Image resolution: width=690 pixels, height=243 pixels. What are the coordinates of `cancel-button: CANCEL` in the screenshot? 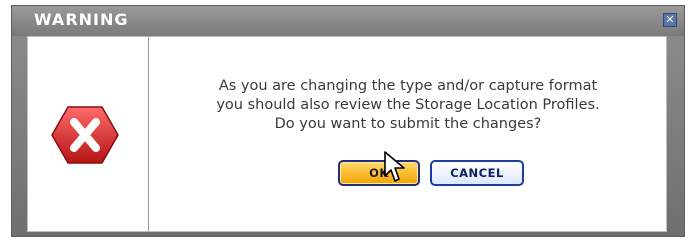 It's located at (477, 173).